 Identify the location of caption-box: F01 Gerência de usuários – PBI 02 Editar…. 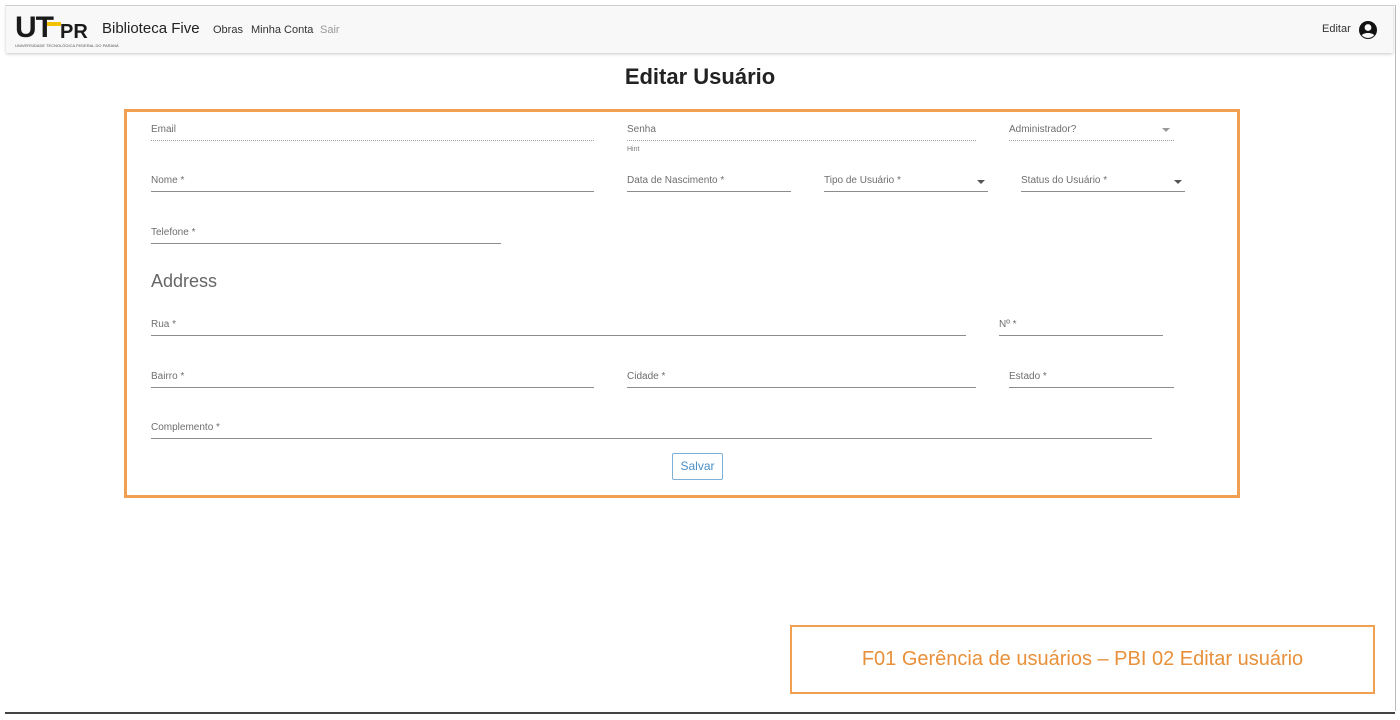
(1082, 659).